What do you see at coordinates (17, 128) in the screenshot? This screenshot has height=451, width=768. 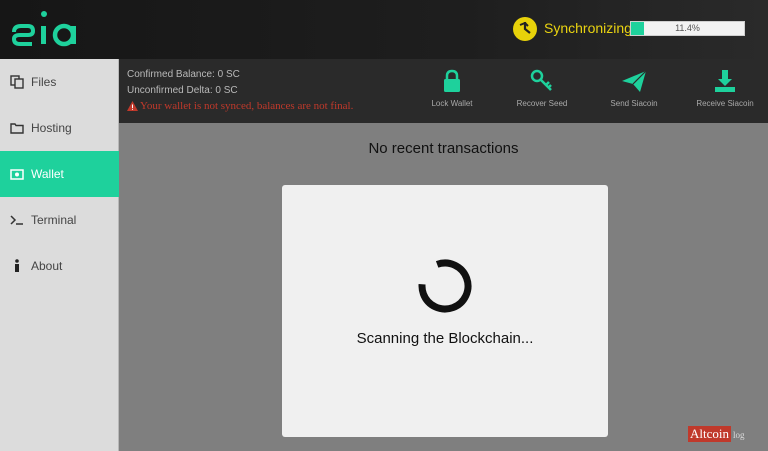 I see `folder-icon` at bounding box center [17, 128].